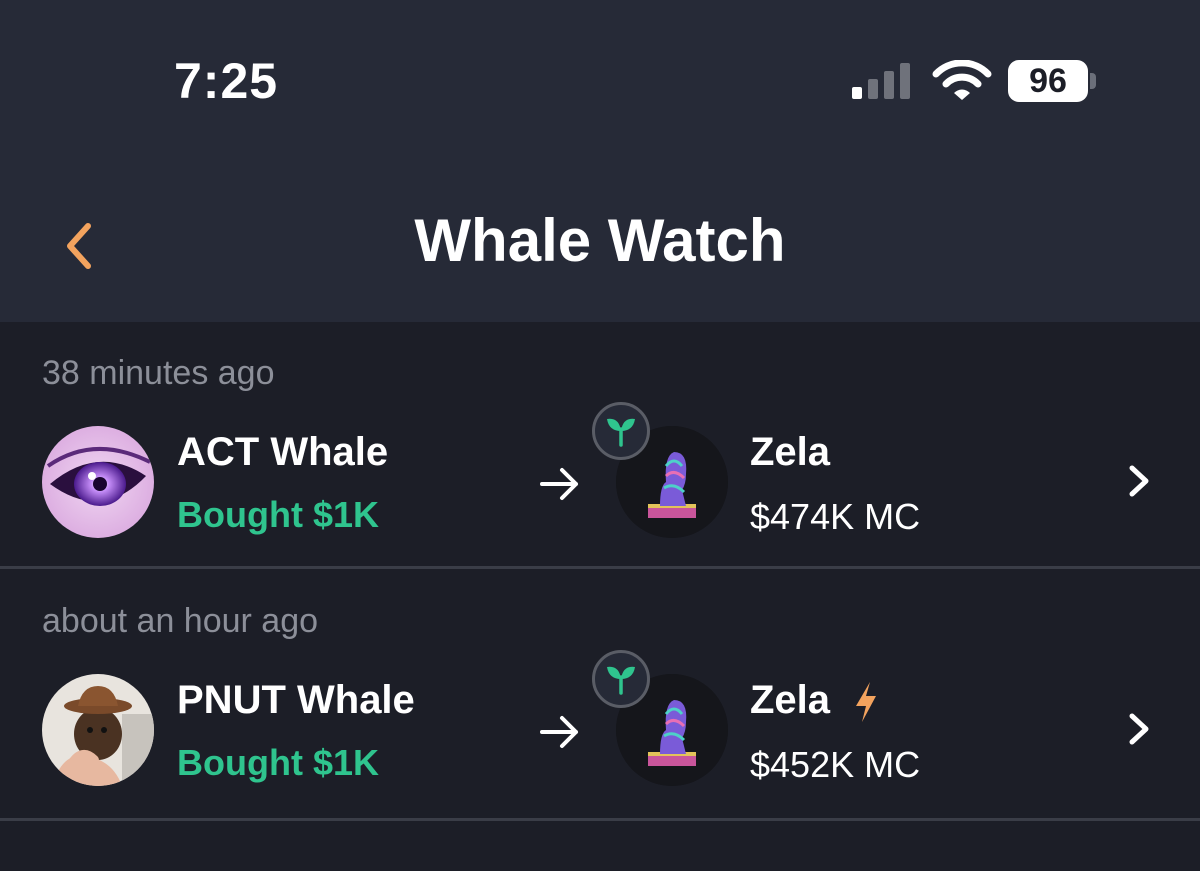 The width and height of the screenshot is (1200, 871). Describe the element at coordinates (1048, 81) in the screenshot. I see `battery-indicator: 96` at that location.